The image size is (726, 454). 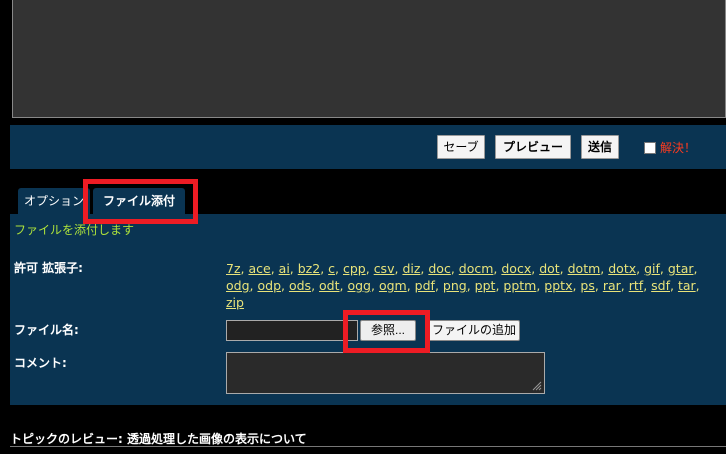 What do you see at coordinates (425, 285) in the screenshot?
I see `extension-link: pdf` at bounding box center [425, 285].